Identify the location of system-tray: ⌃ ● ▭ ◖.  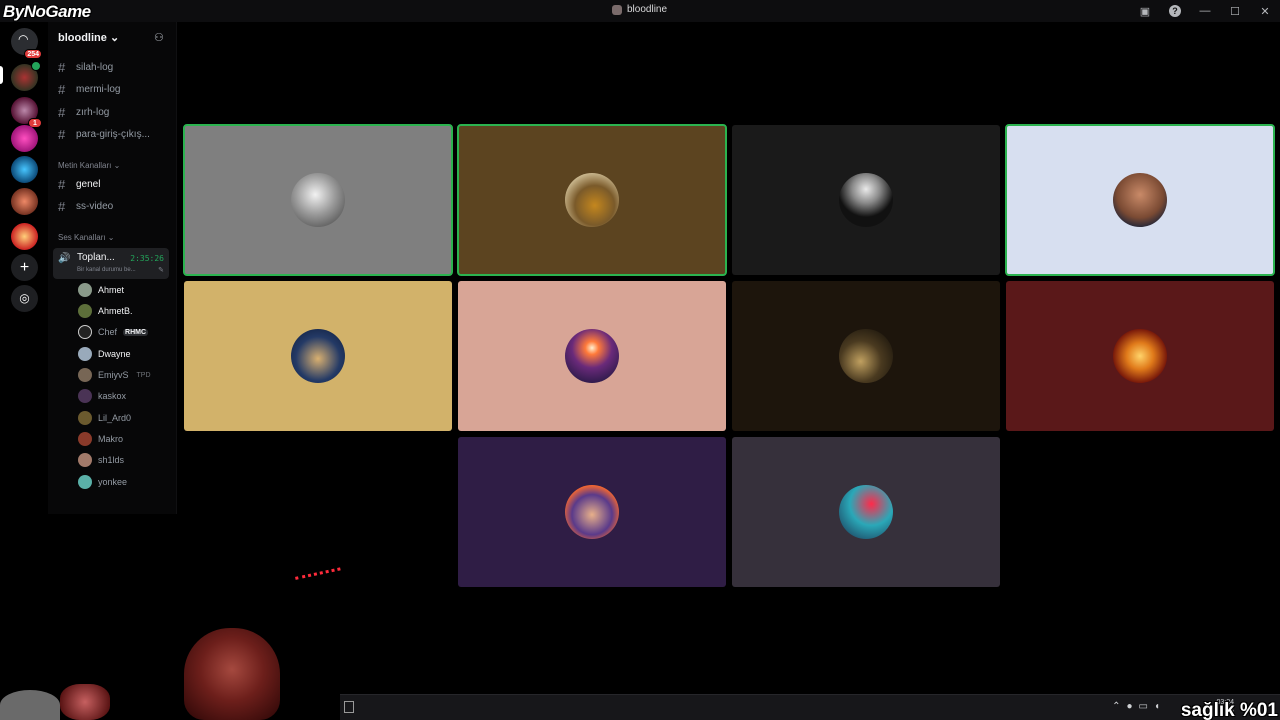
(1136, 706).